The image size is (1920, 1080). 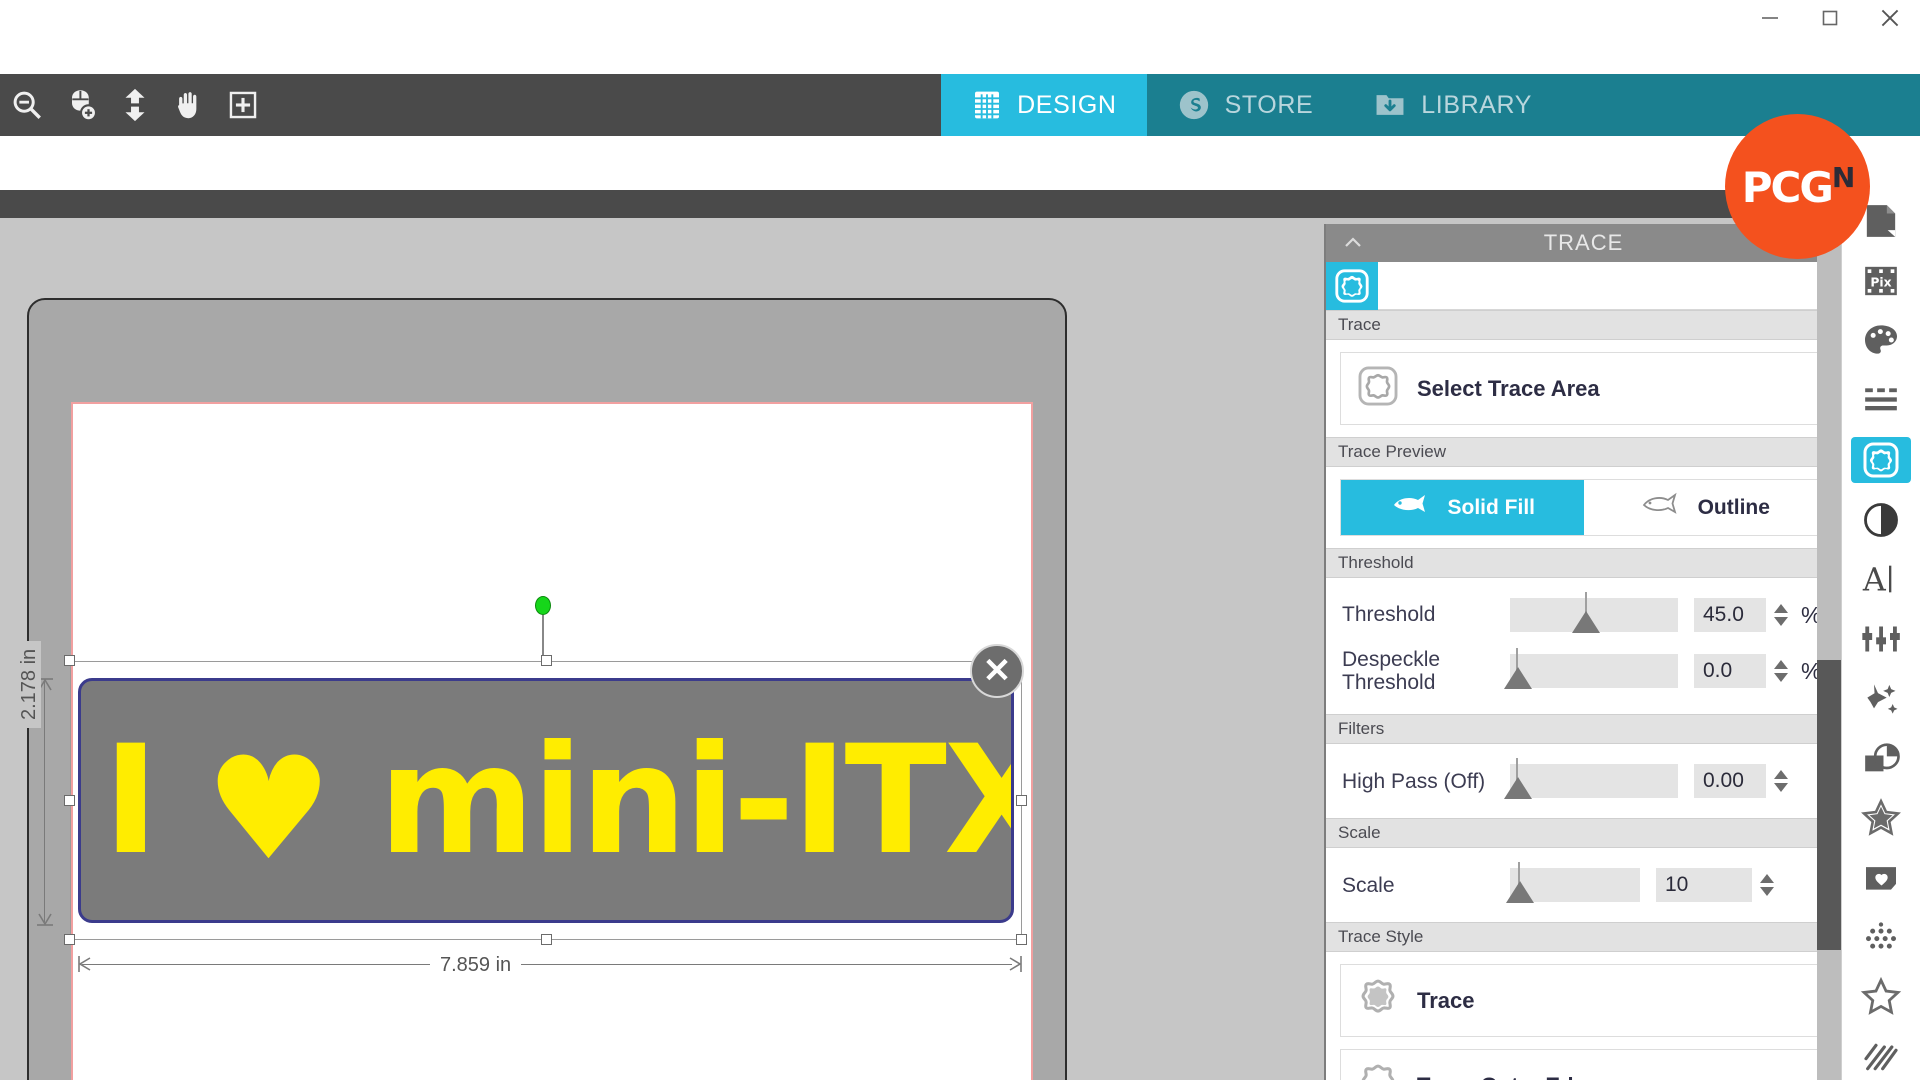 I want to click on trace-preview-toggle: Solid Fill Outline, so click(x=1583, y=507).